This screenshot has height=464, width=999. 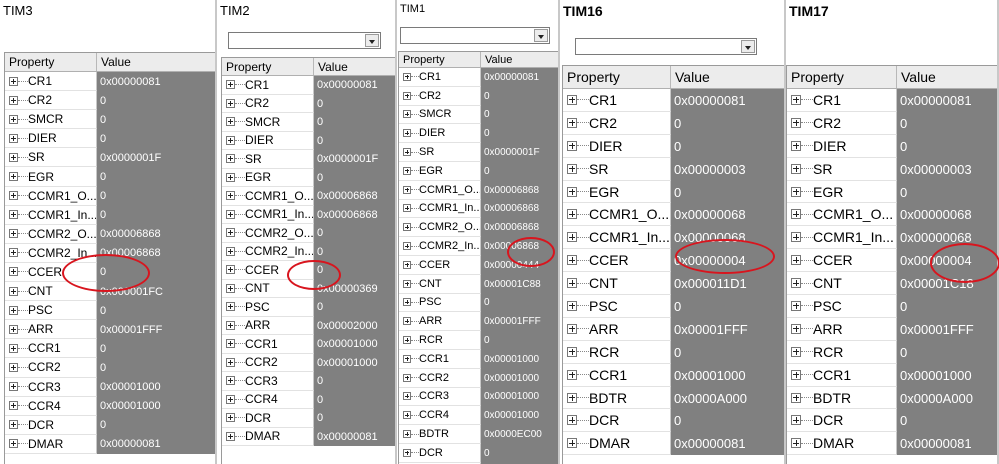 What do you see at coordinates (110, 120) in the screenshot?
I see `register-row-smcr: SMCR 0` at bounding box center [110, 120].